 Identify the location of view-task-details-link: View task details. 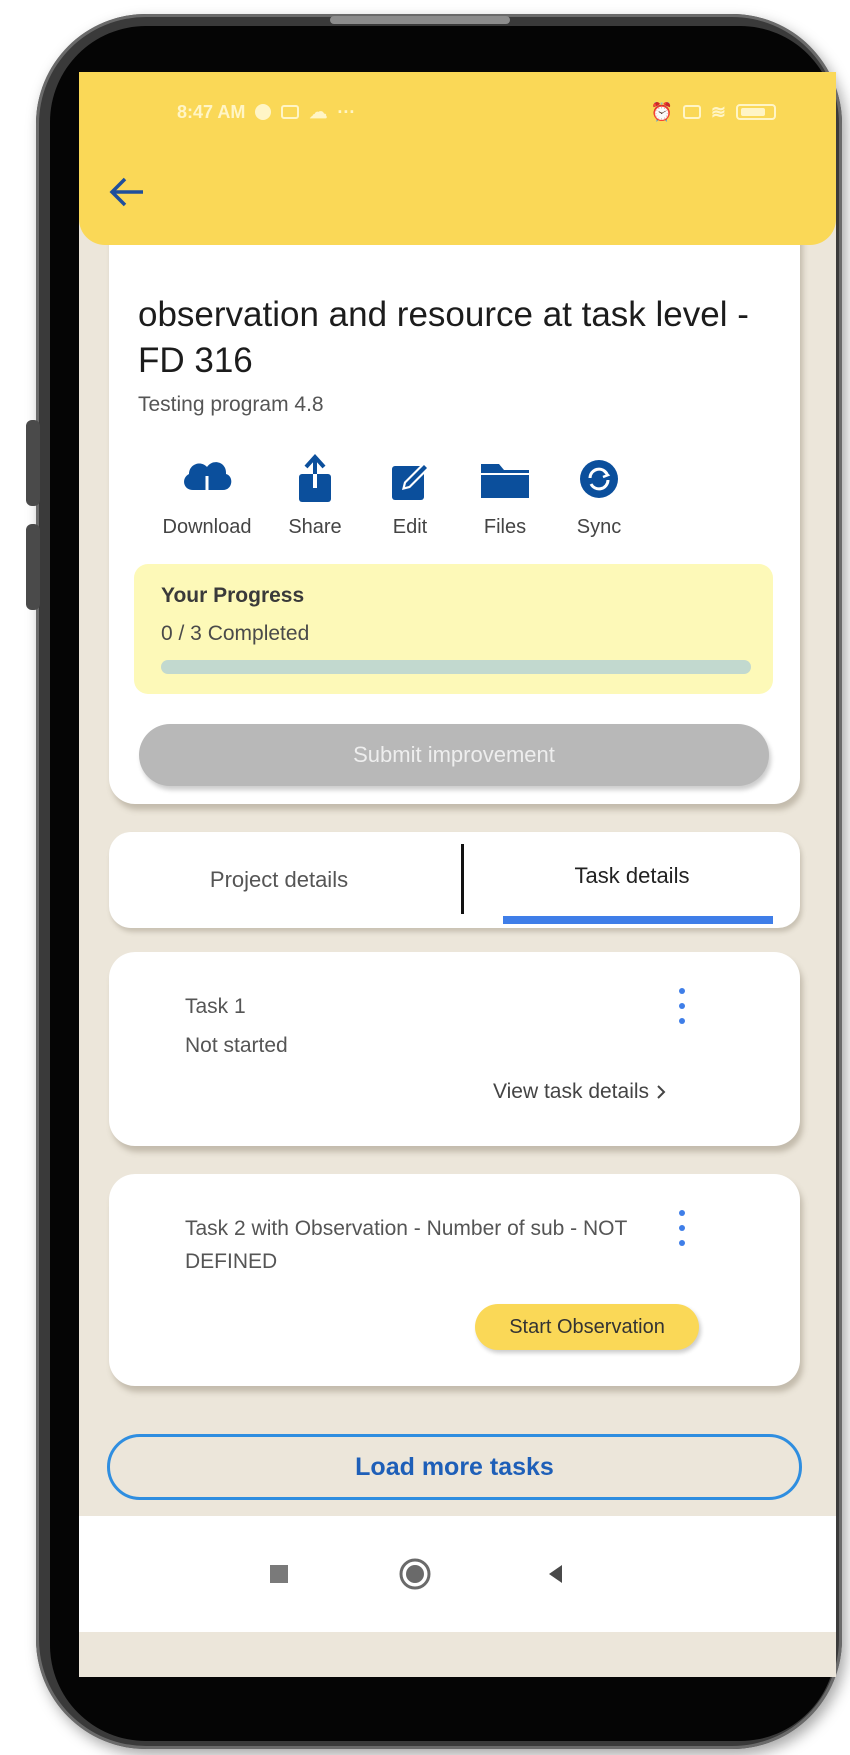
(580, 1092).